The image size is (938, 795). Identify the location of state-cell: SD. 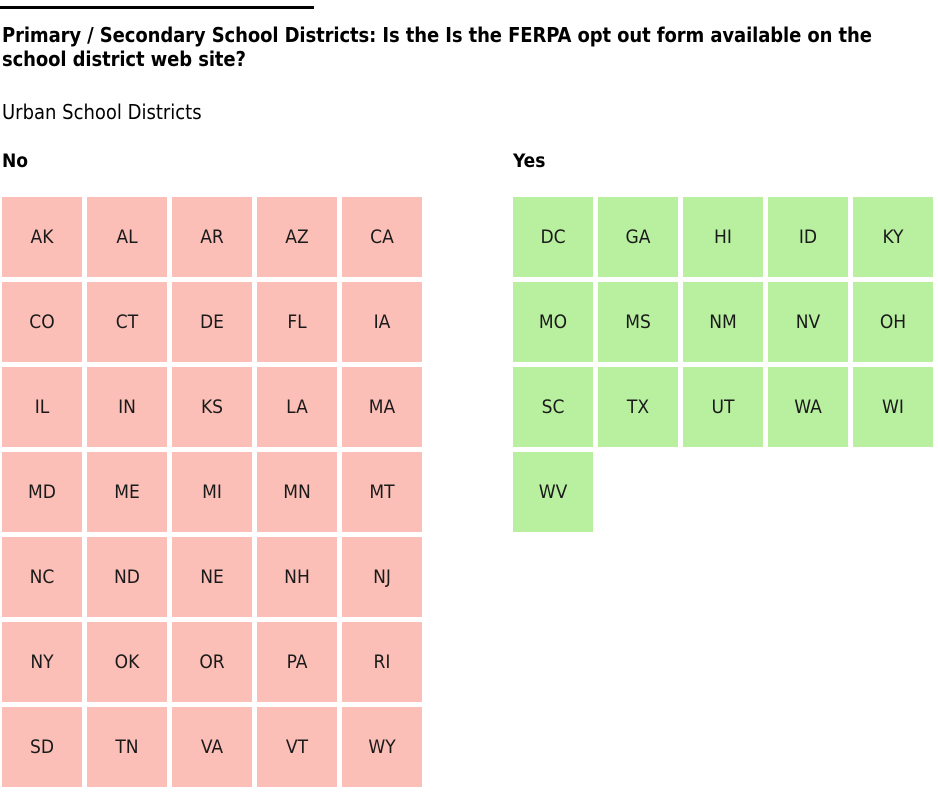
(42, 747).